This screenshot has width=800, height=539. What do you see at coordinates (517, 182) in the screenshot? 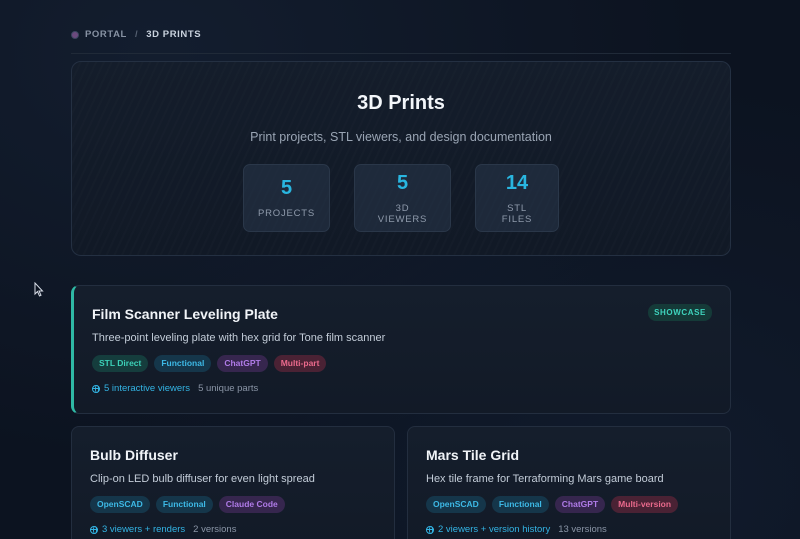
I see `stat-value: 14` at bounding box center [517, 182].